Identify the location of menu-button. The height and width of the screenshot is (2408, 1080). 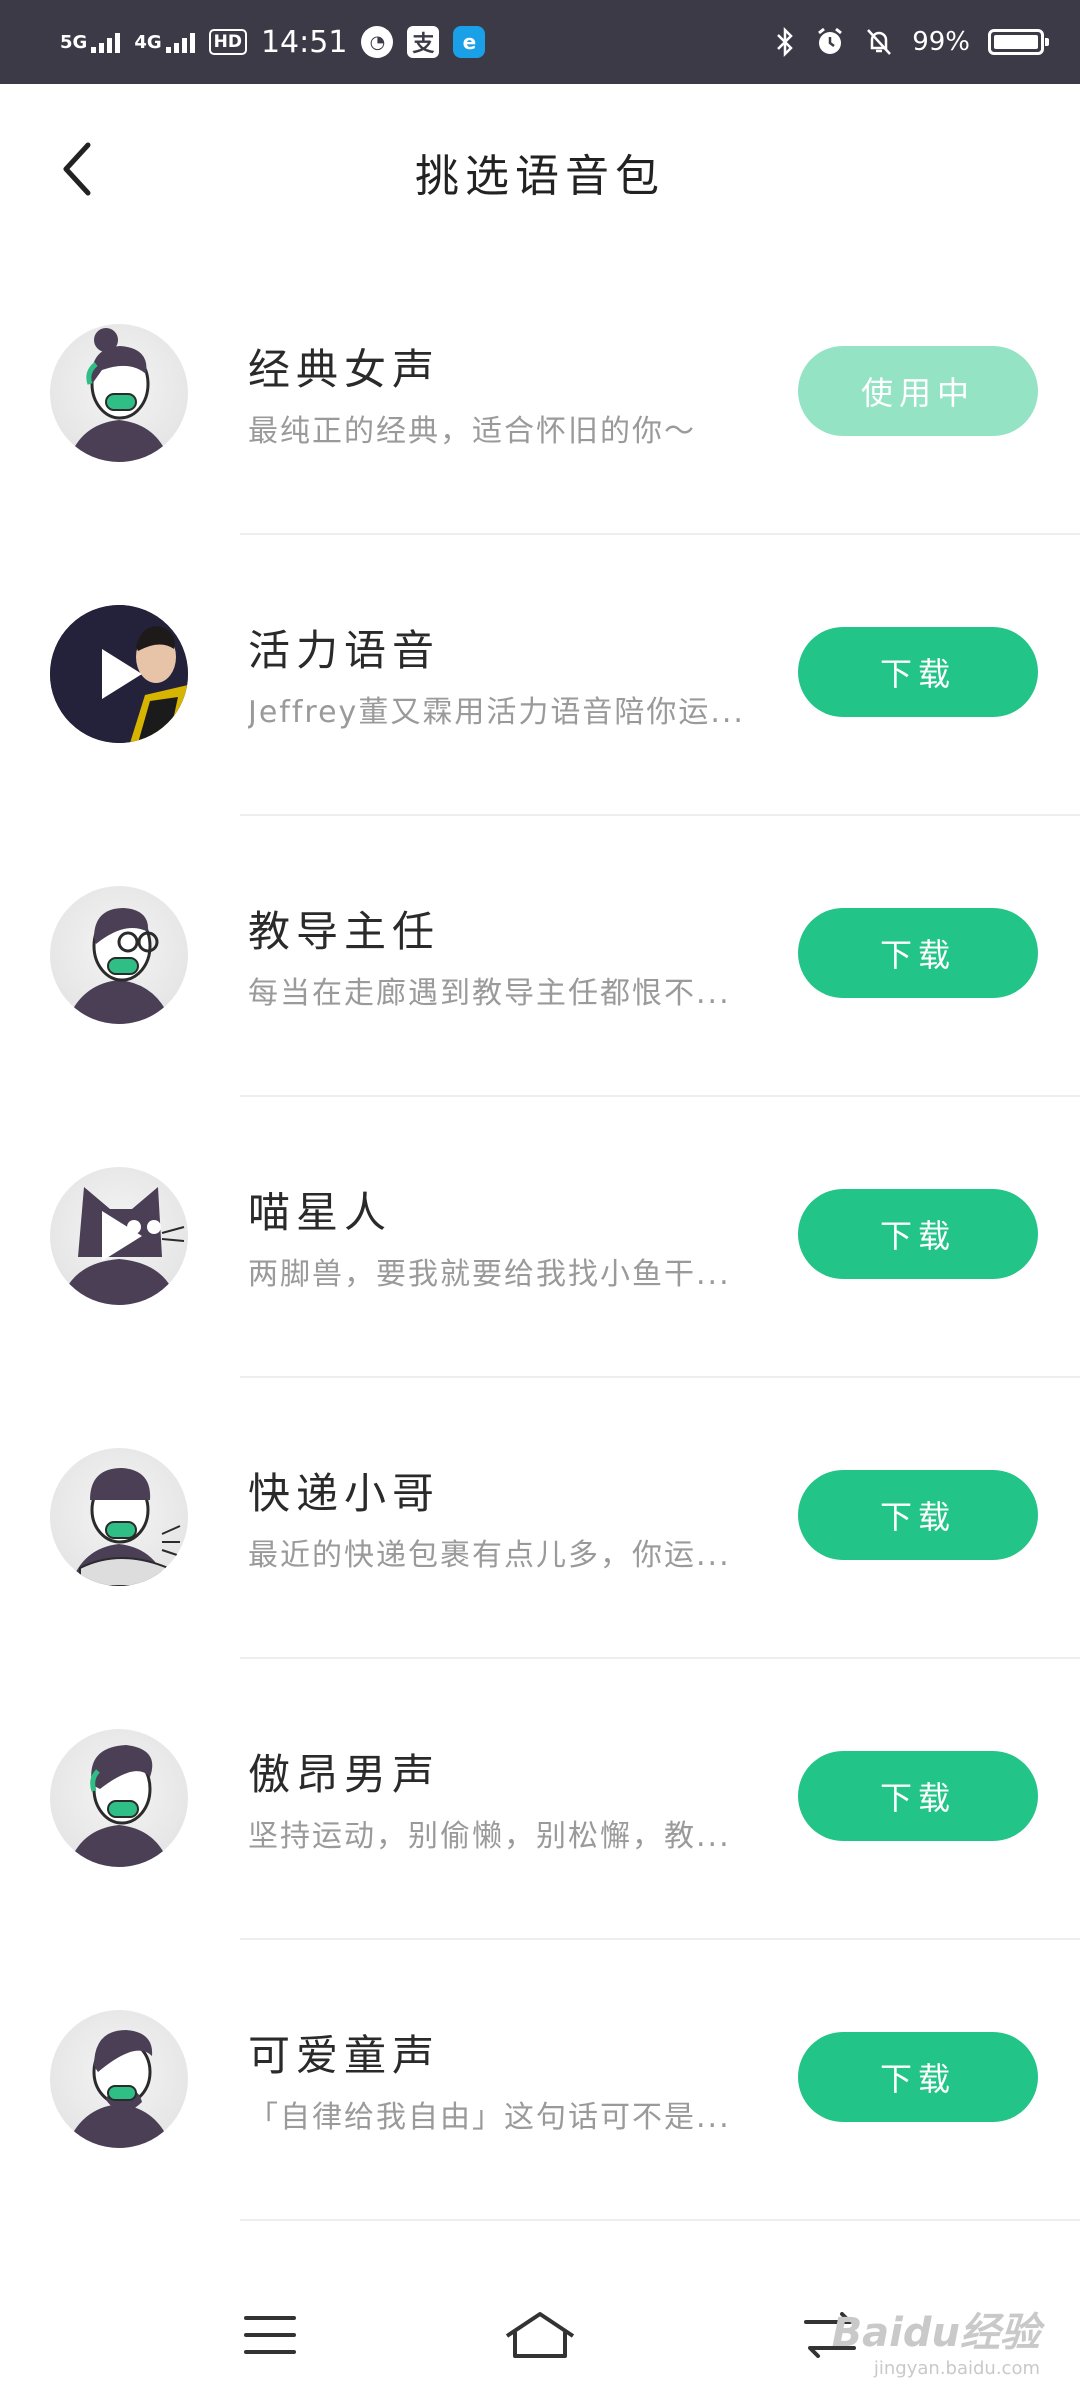
(270, 2335).